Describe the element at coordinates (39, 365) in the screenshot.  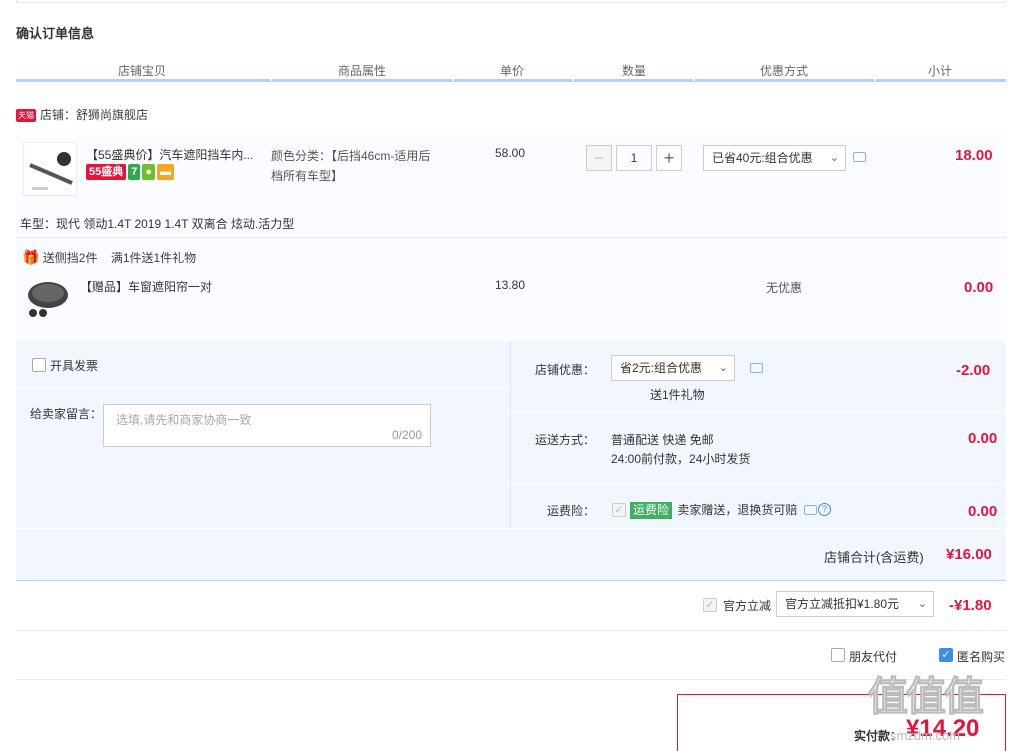
I see `invoice-checkbox` at that location.